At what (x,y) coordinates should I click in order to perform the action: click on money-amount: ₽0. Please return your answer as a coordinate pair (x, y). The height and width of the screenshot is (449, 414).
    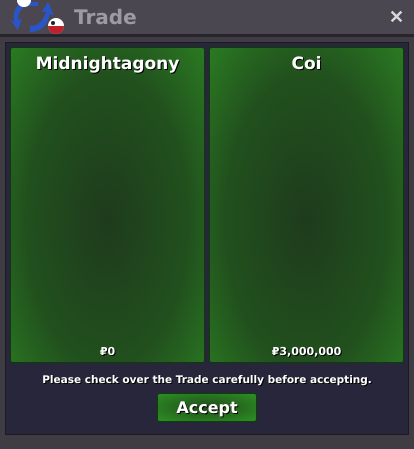
    Looking at the image, I should click on (108, 351).